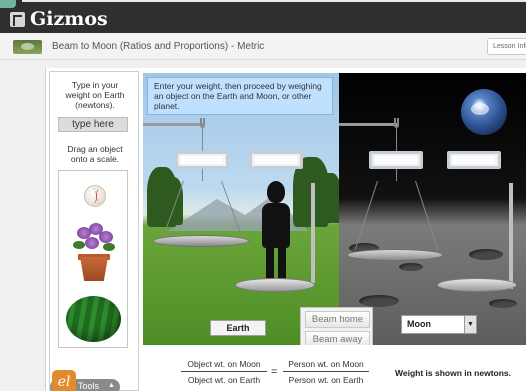  What do you see at coordinates (474, 160) in the screenshot?
I see `moon-person-readout` at bounding box center [474, 160].